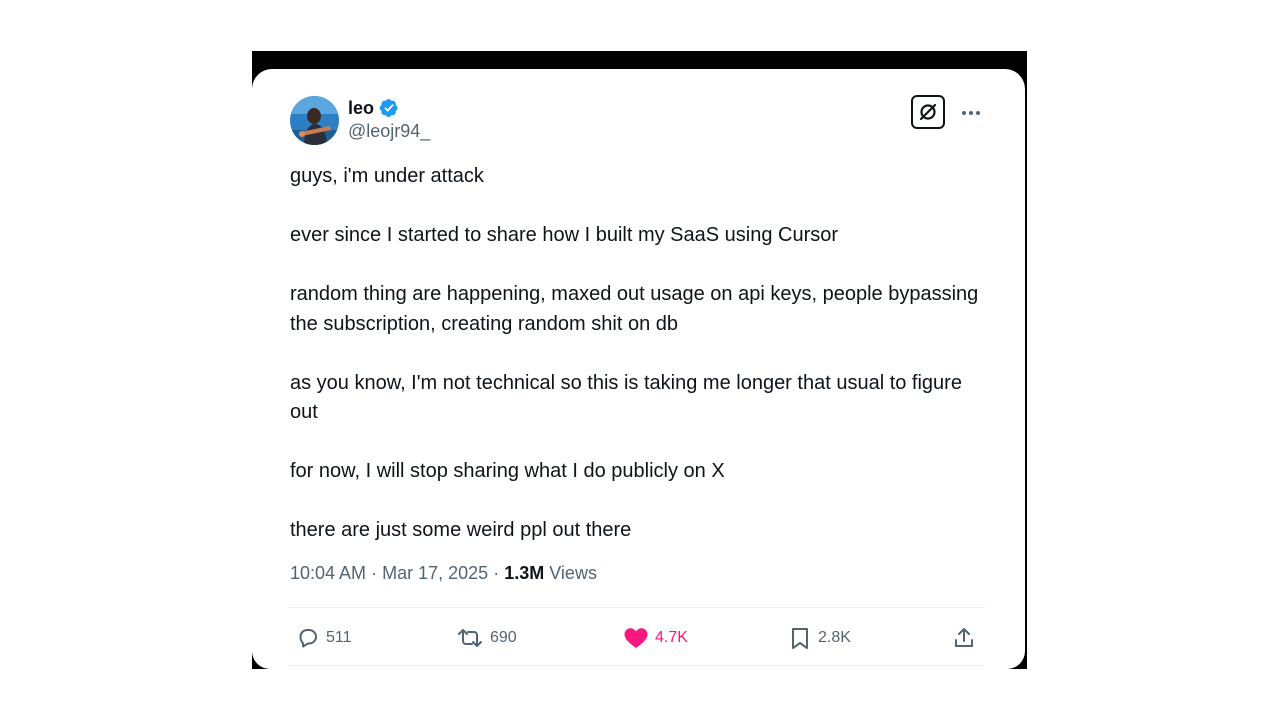 The height and width of the screenshot is (720, 1280). Describe the element at coordinates (800, 638) in the screenshot. I see `bookmark-icon` at that location.